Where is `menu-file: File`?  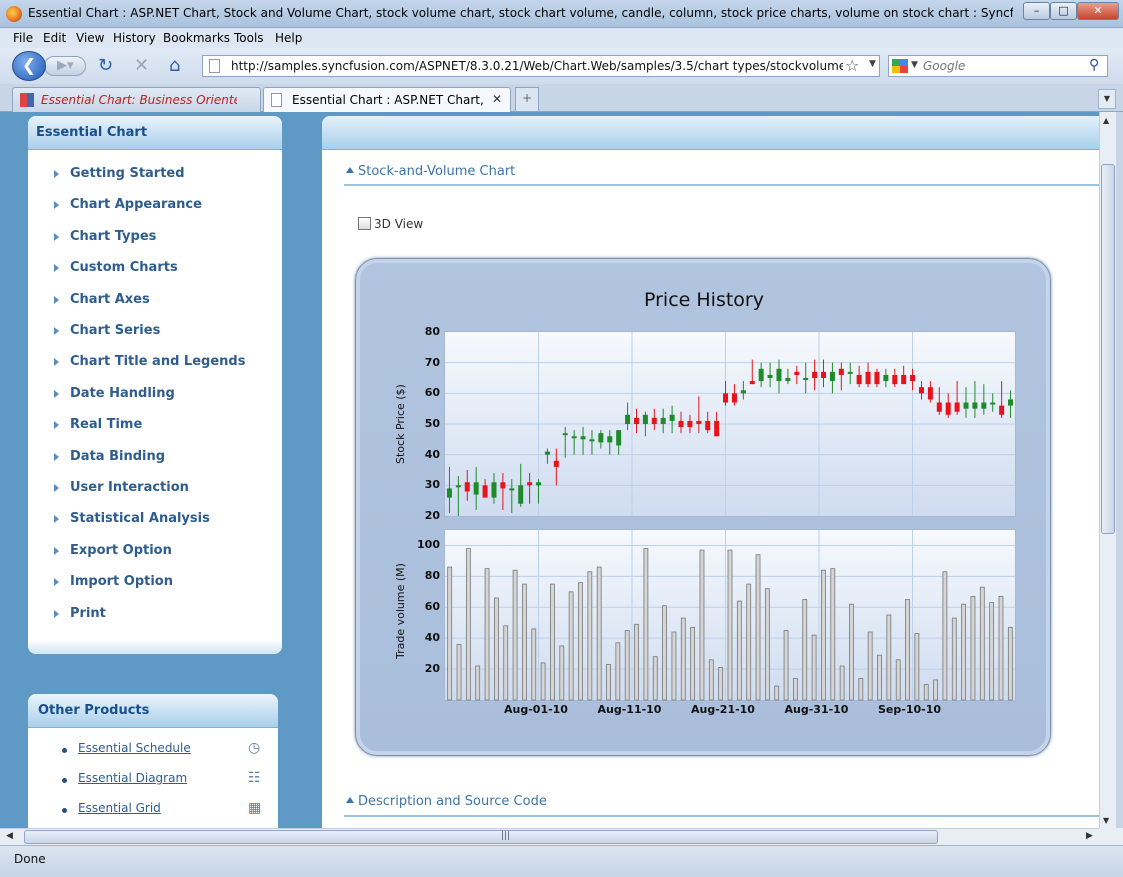 menu-file: File is located at coordinates (23, 38).